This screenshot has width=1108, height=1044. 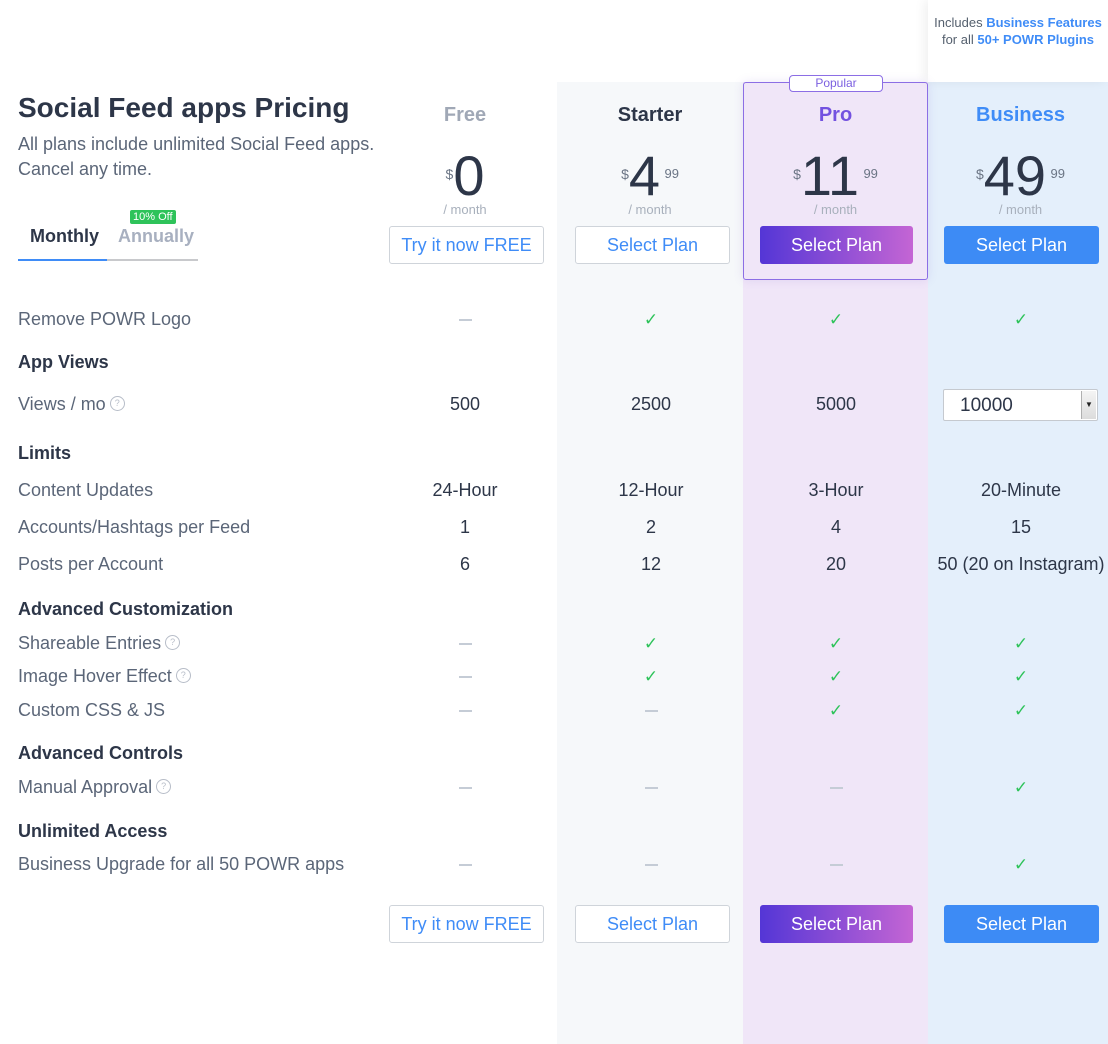 I want to click on top-select-plan-button-free: Try it now FREE, so click(x=466, y=245).